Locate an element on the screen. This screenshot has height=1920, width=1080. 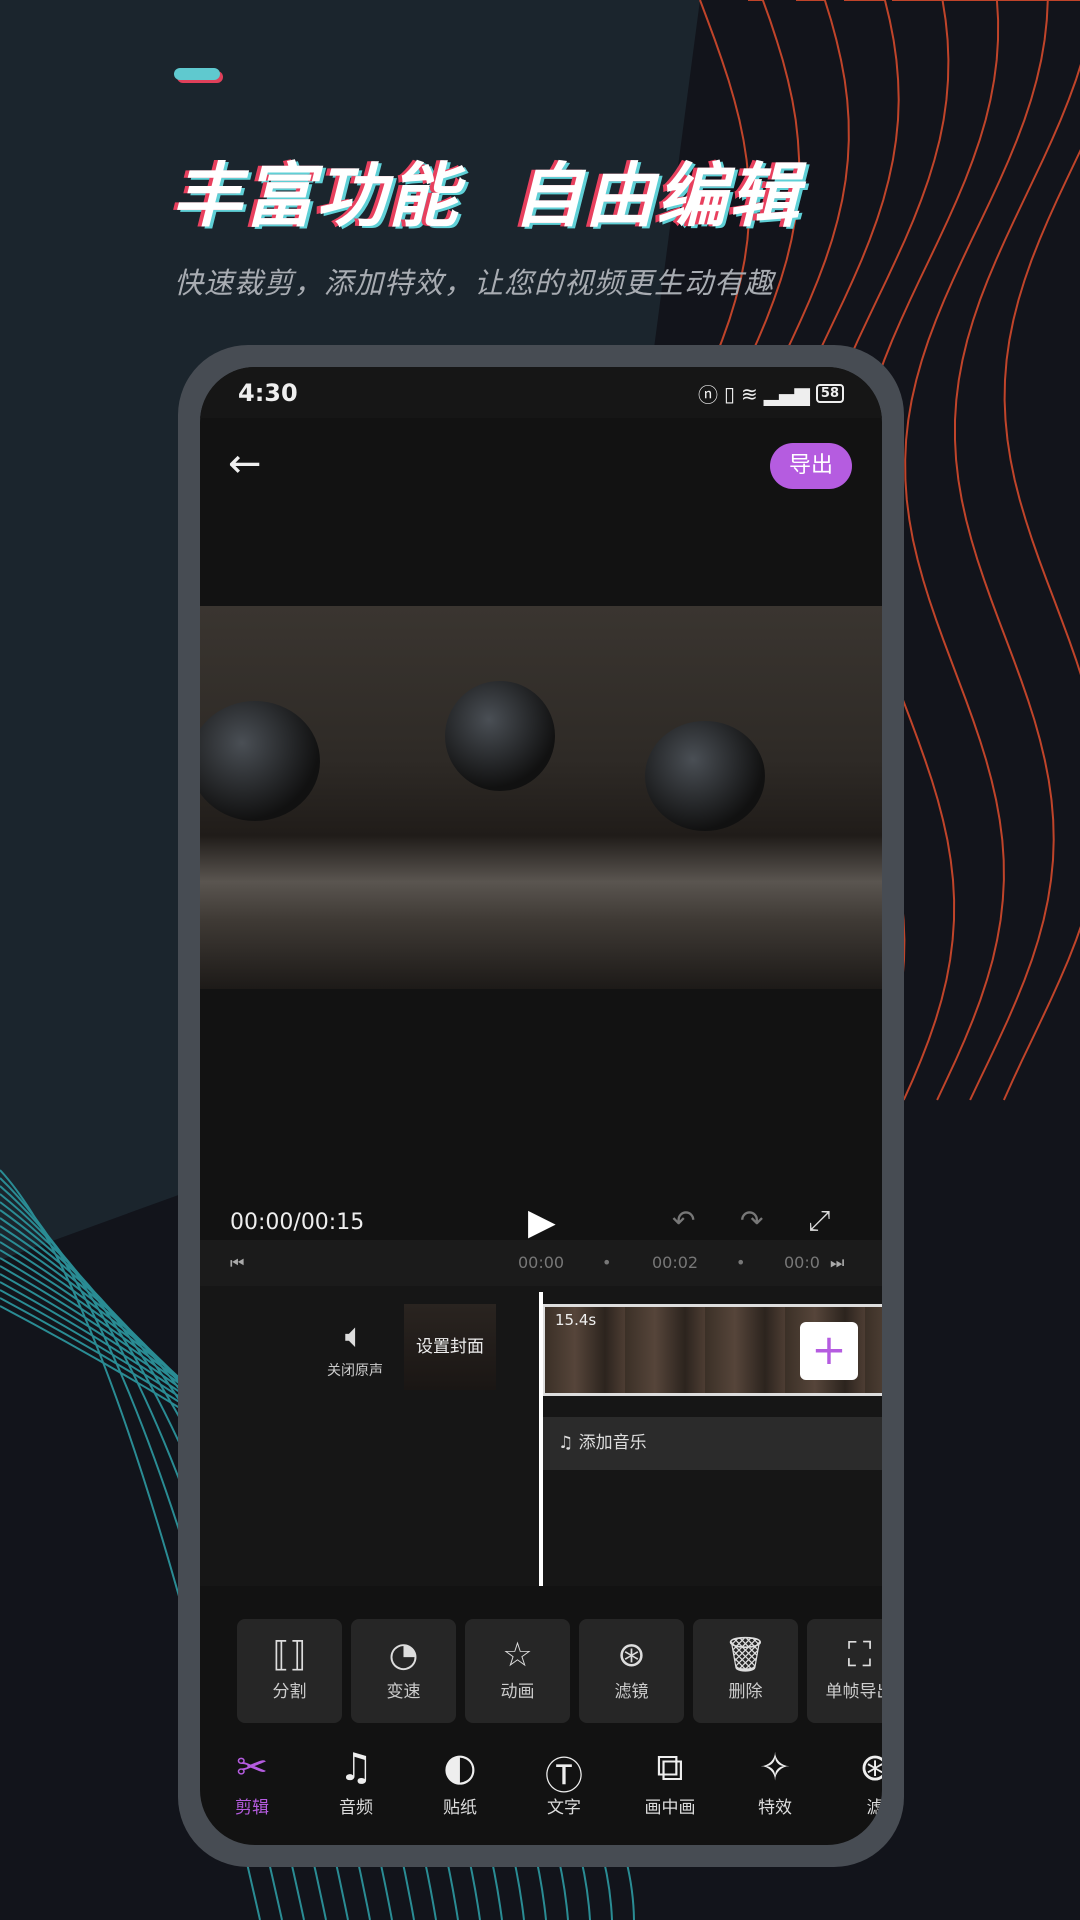
signal-icon: ▂▄▆ is located at coordinates (786, 393).